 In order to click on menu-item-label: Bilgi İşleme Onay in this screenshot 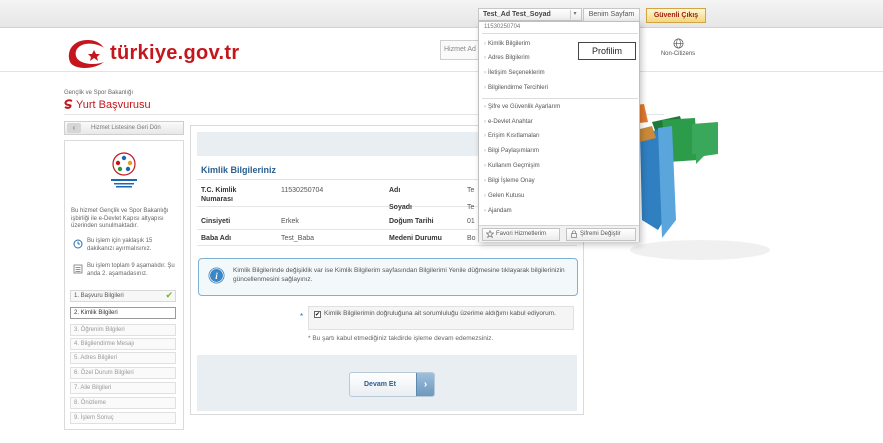, I will do `click(511, 181)`.